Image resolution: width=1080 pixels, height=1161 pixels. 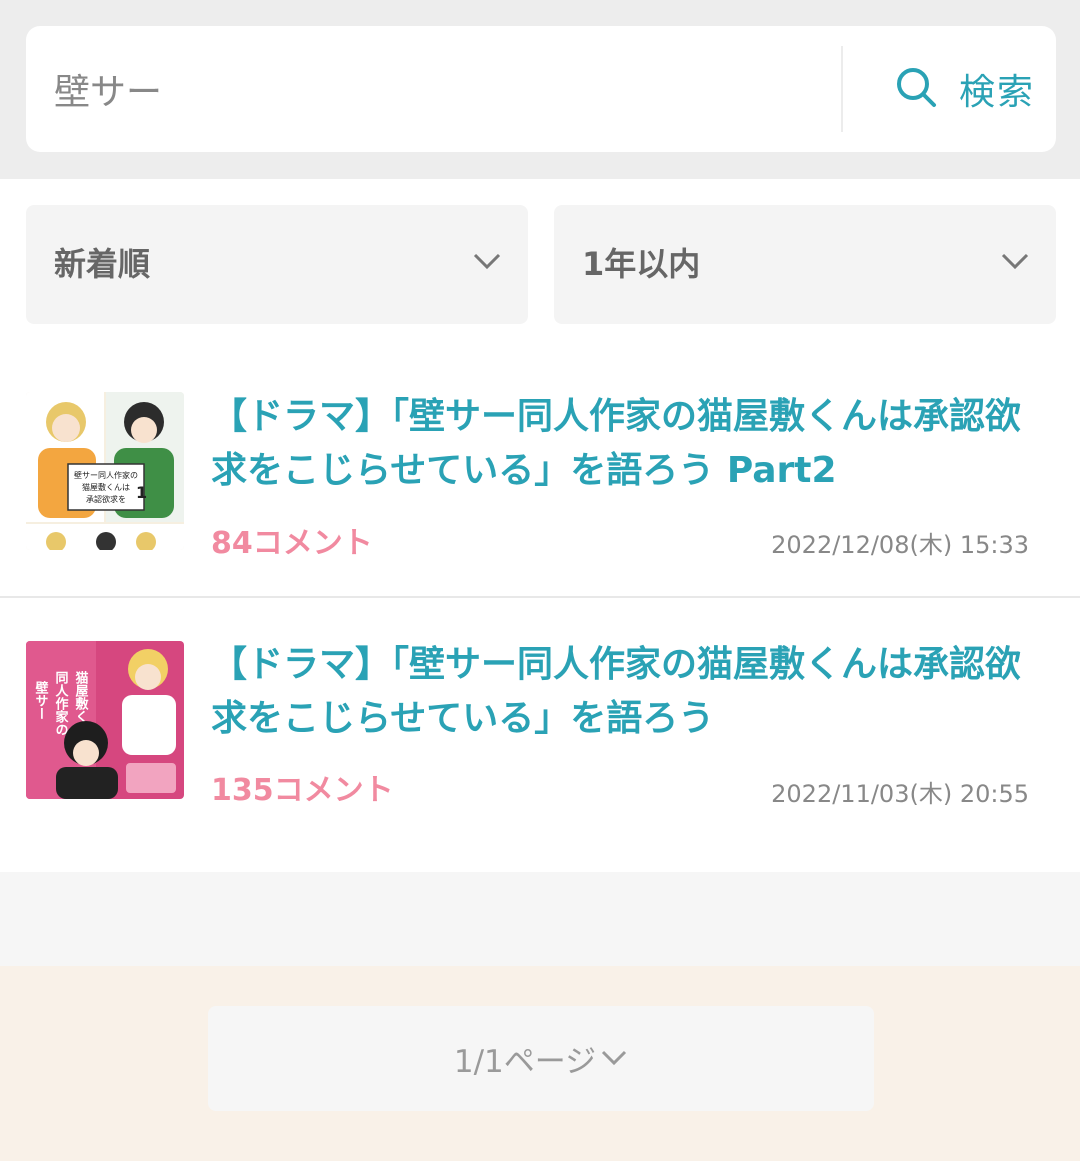 What do you see at coordinates (540, 919) in the screenshot?
I see `section-spacer` at bounding box center [540, 919].